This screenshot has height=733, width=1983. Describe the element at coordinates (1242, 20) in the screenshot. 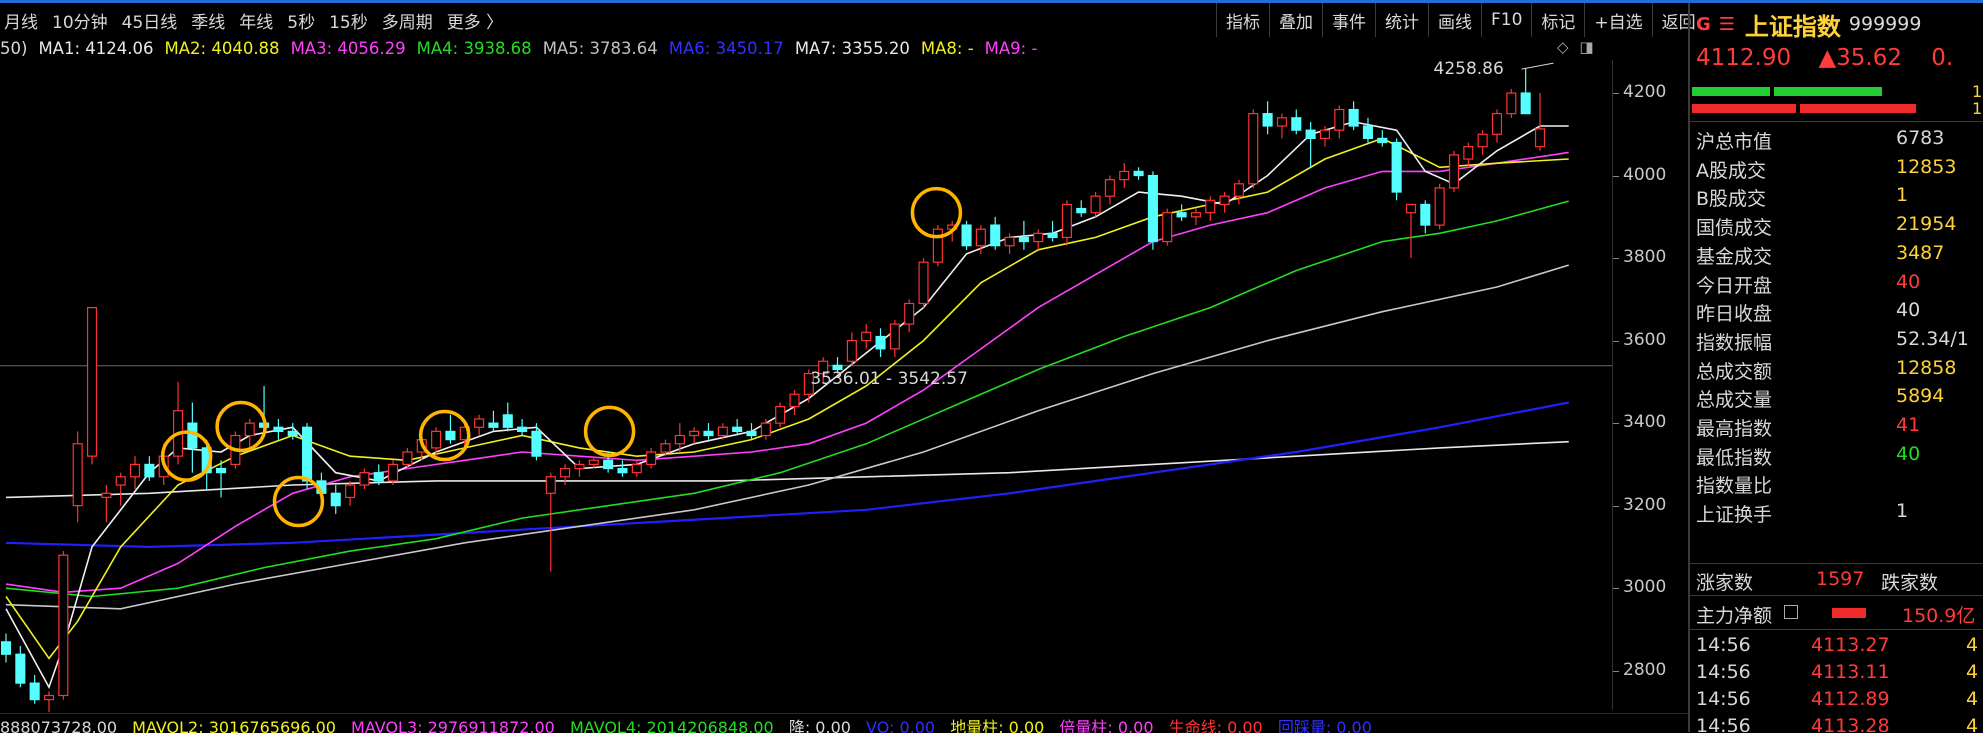

I see `indicator-button: 指标` at that location.